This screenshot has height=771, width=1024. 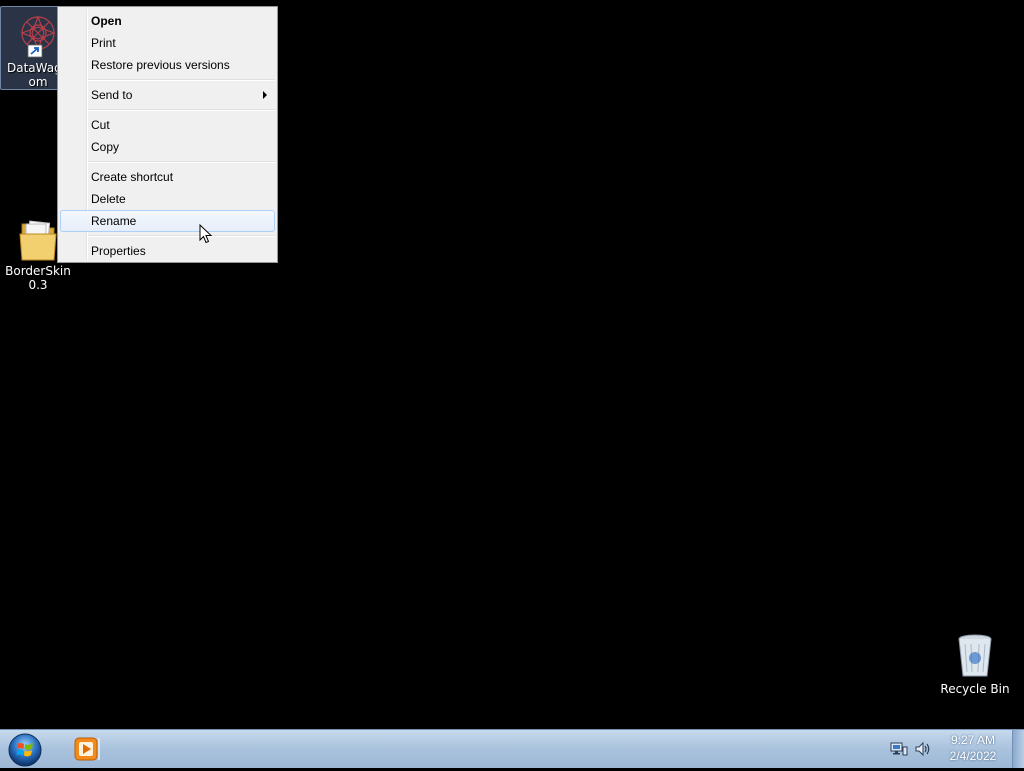 What do you see at coordinates (167, 221) in the screenshot?
I see `menu-item-rename: Rename` at bounding box center [167, 221].